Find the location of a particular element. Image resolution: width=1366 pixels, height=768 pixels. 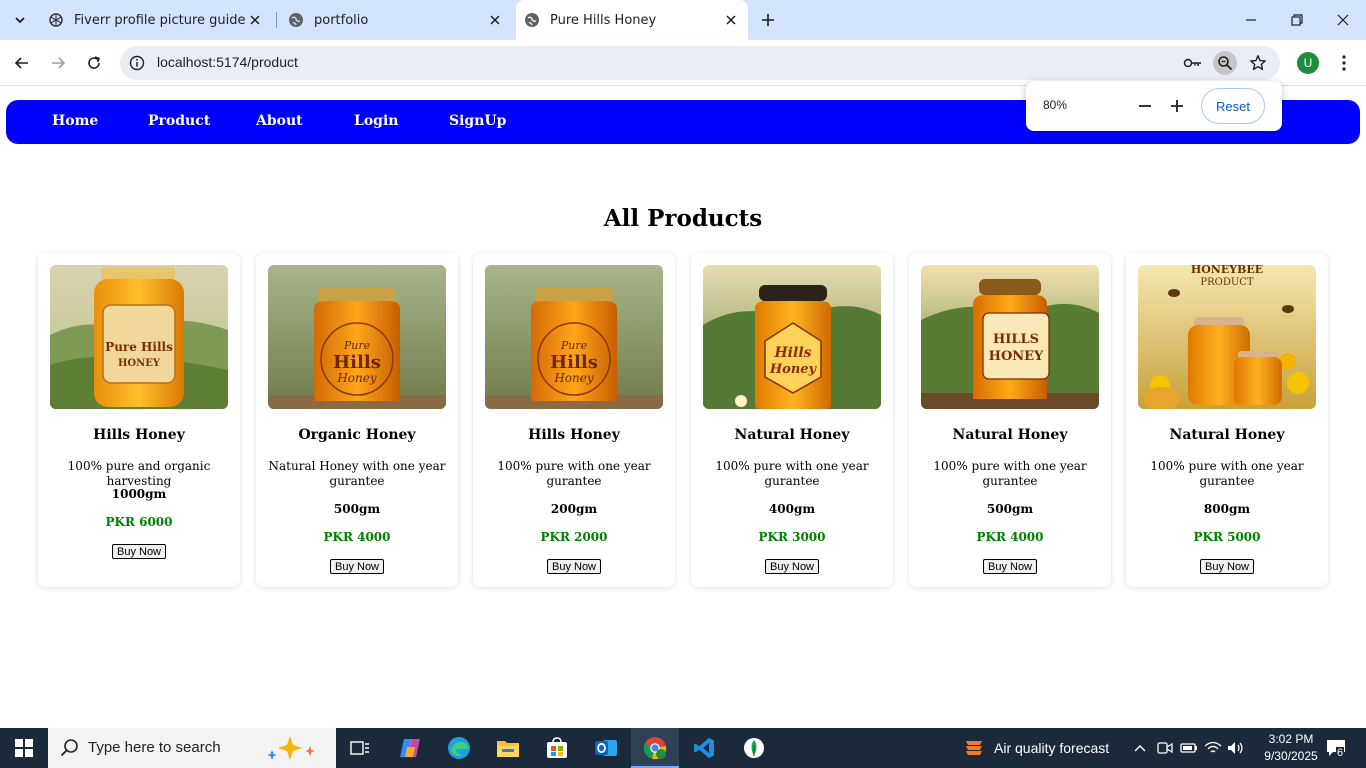

reload-icon is located at coordinates (94, 62).